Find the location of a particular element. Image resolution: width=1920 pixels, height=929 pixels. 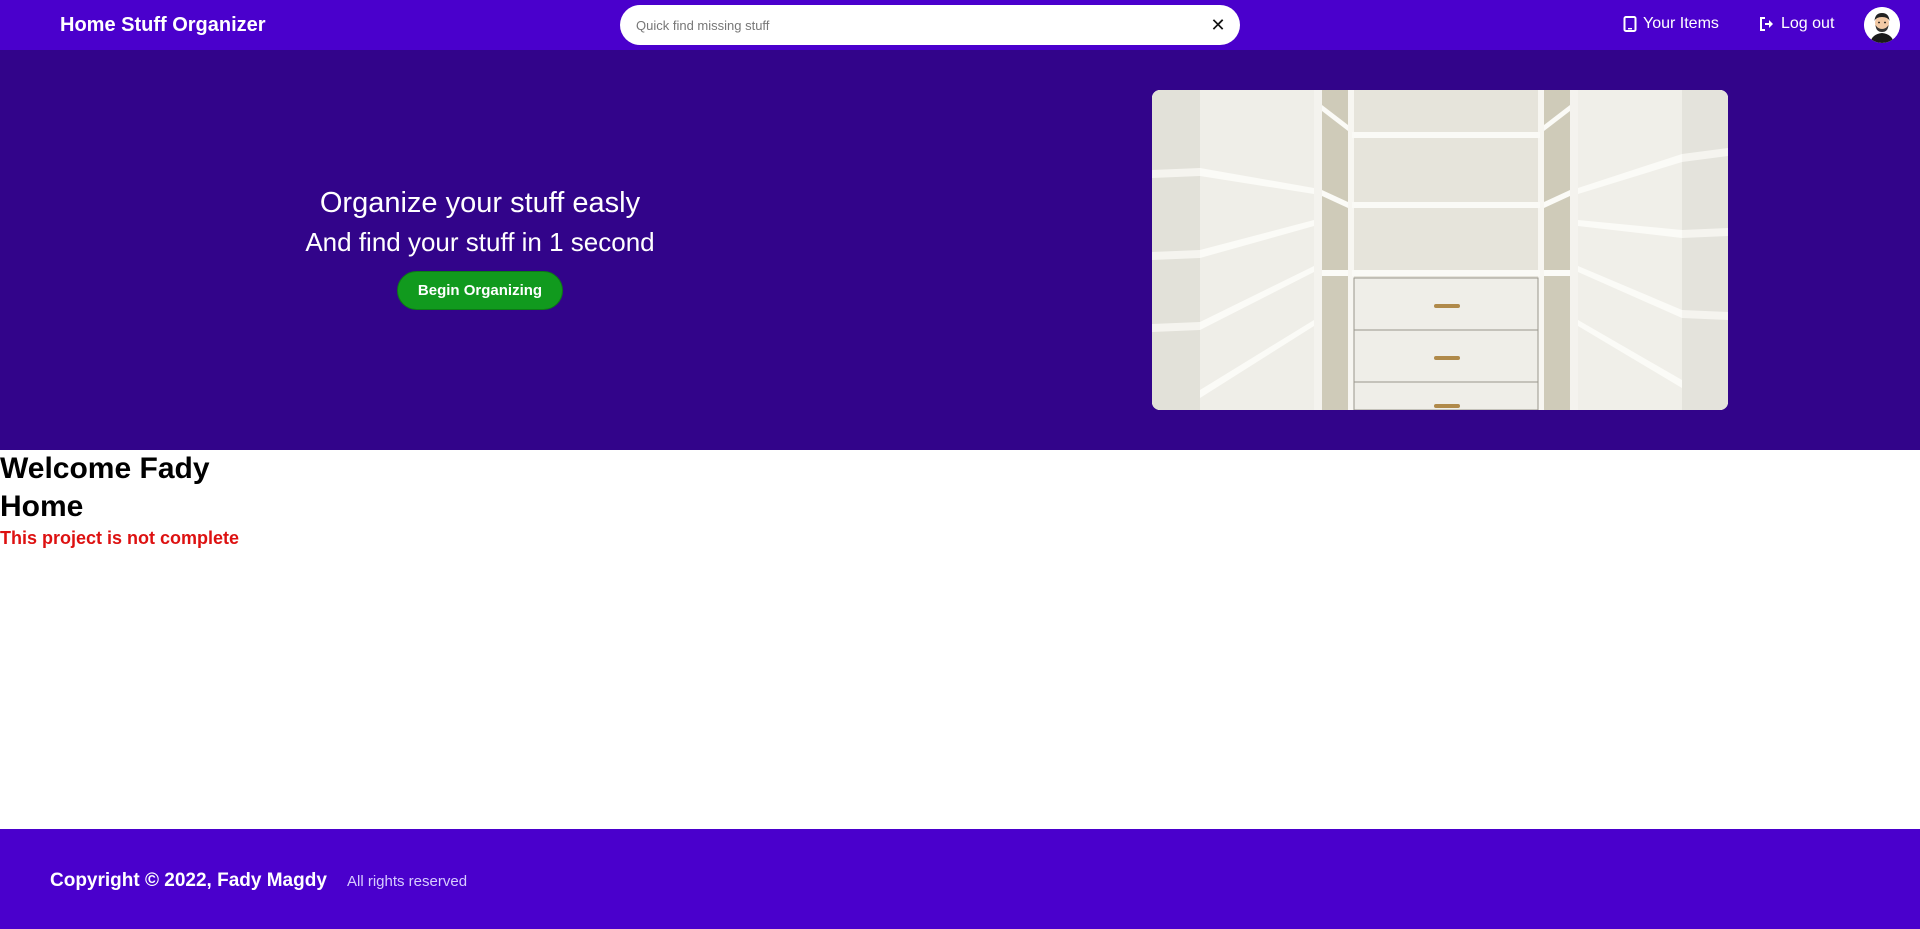

user-avatar is located at coordinates (1882, 25).